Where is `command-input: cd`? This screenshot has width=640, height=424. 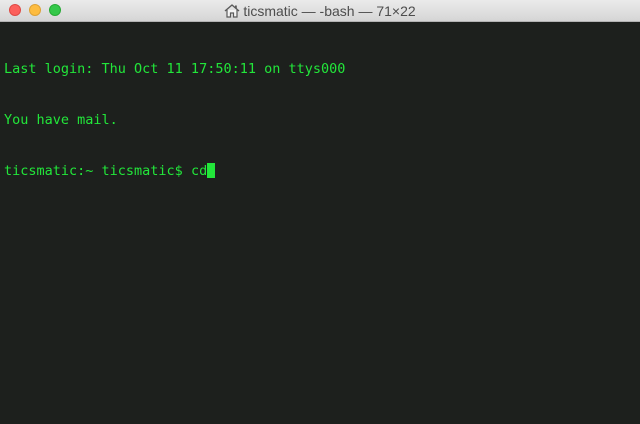 command-input: cd is located at coordinates (199, 171).